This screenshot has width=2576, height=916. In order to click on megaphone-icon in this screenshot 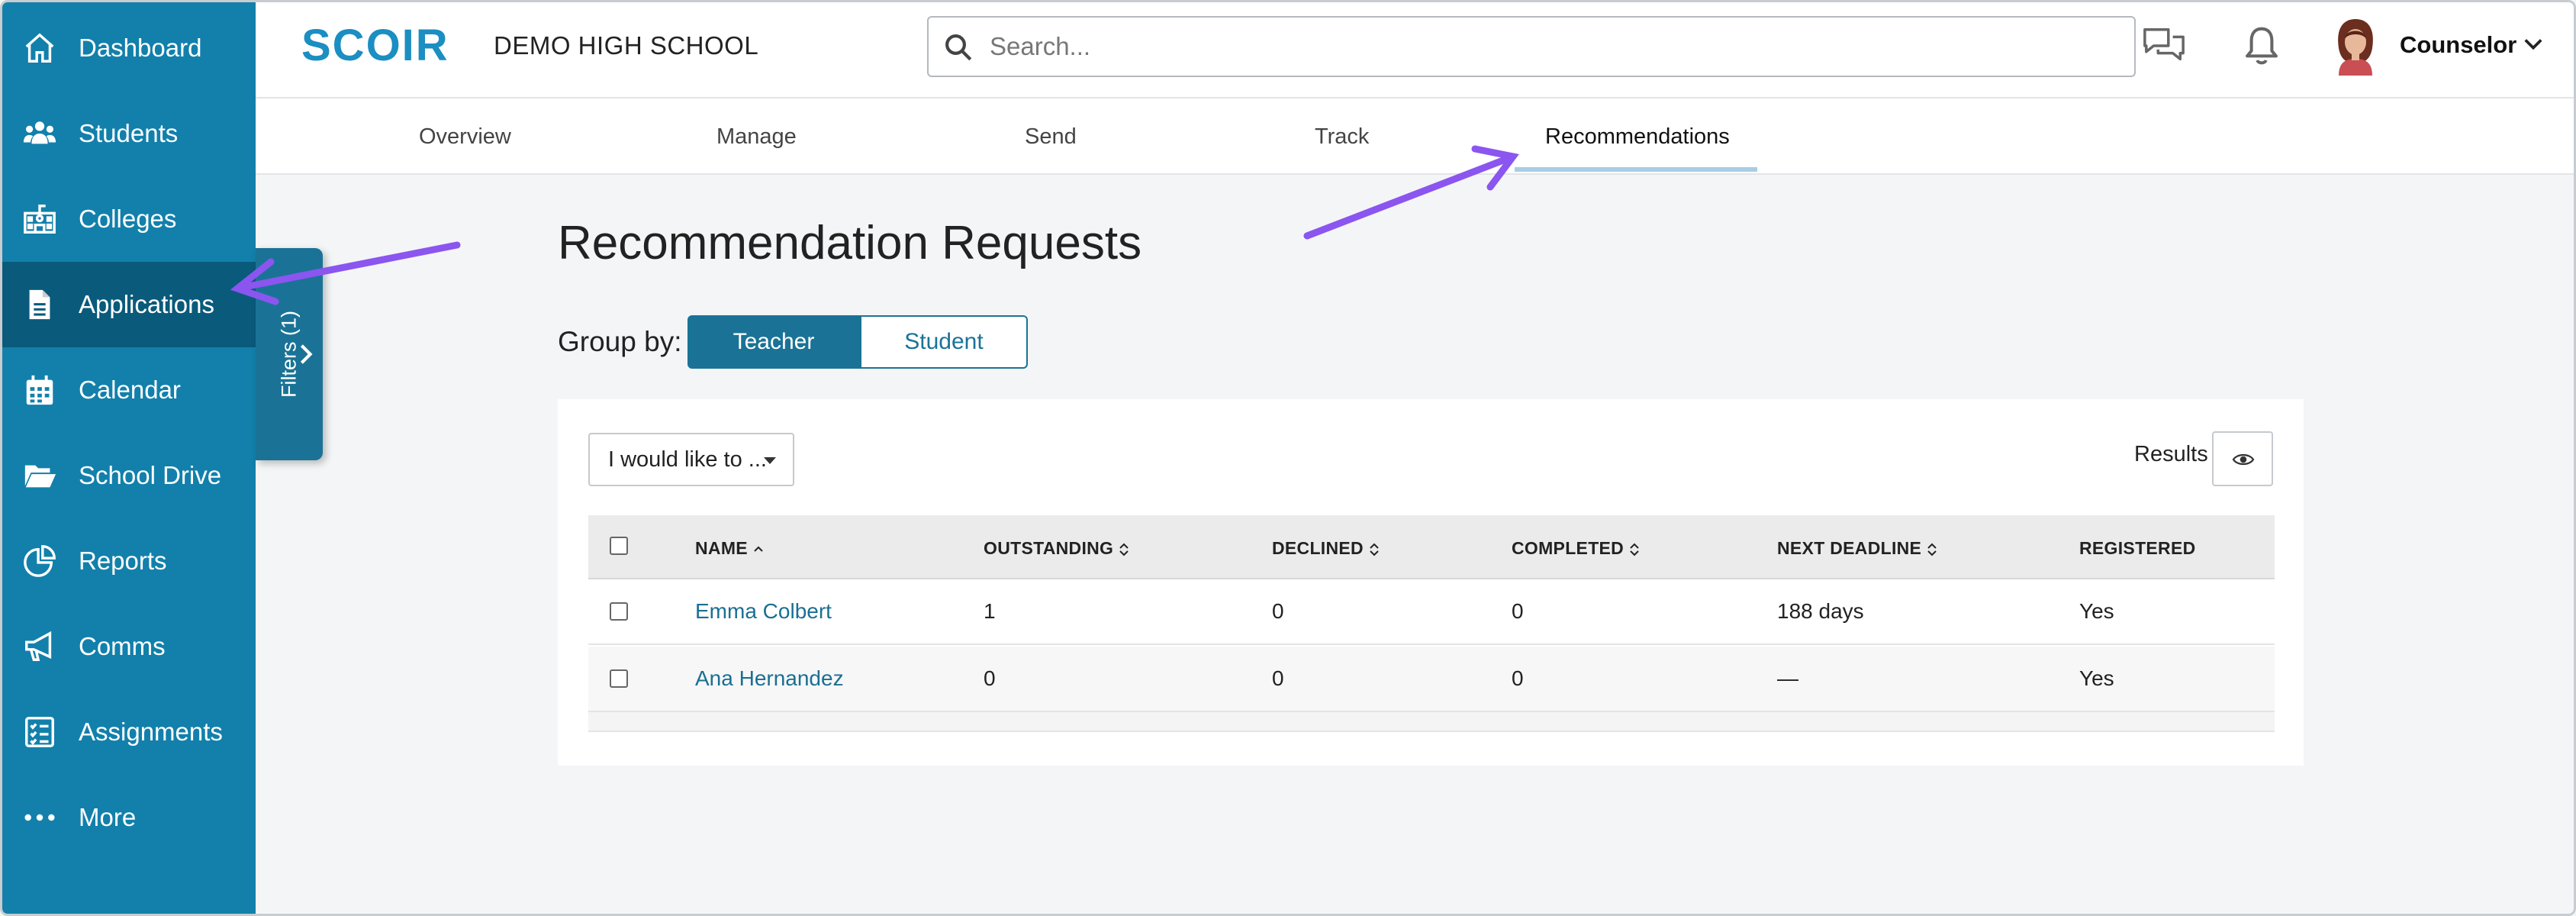, I will do `click(39, 646)`.